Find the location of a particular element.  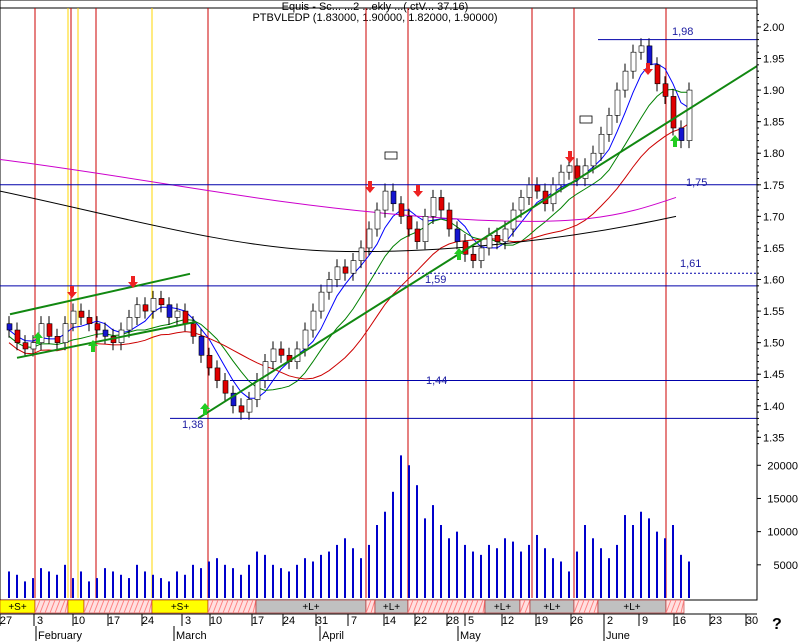

day-label: 12 is located at coordinates (508, 621).